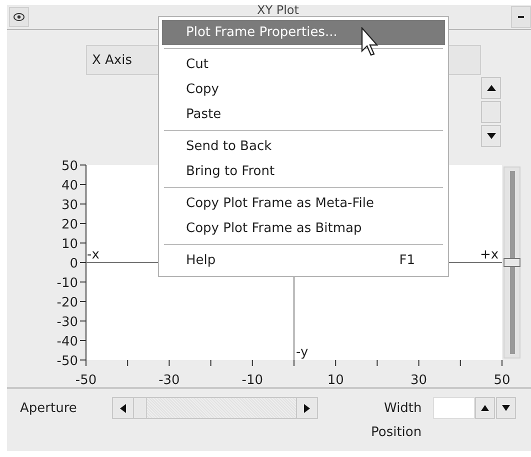 This screenshot has width=531, height=457. I want to click on increment-button, so click(485, 408).